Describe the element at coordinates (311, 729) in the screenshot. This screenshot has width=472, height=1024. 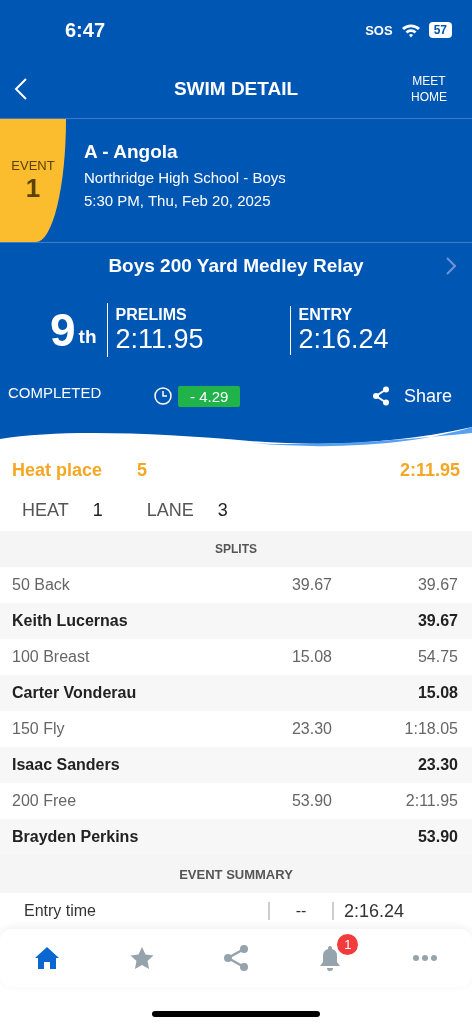
I see `split-time: 23.30` at that location.